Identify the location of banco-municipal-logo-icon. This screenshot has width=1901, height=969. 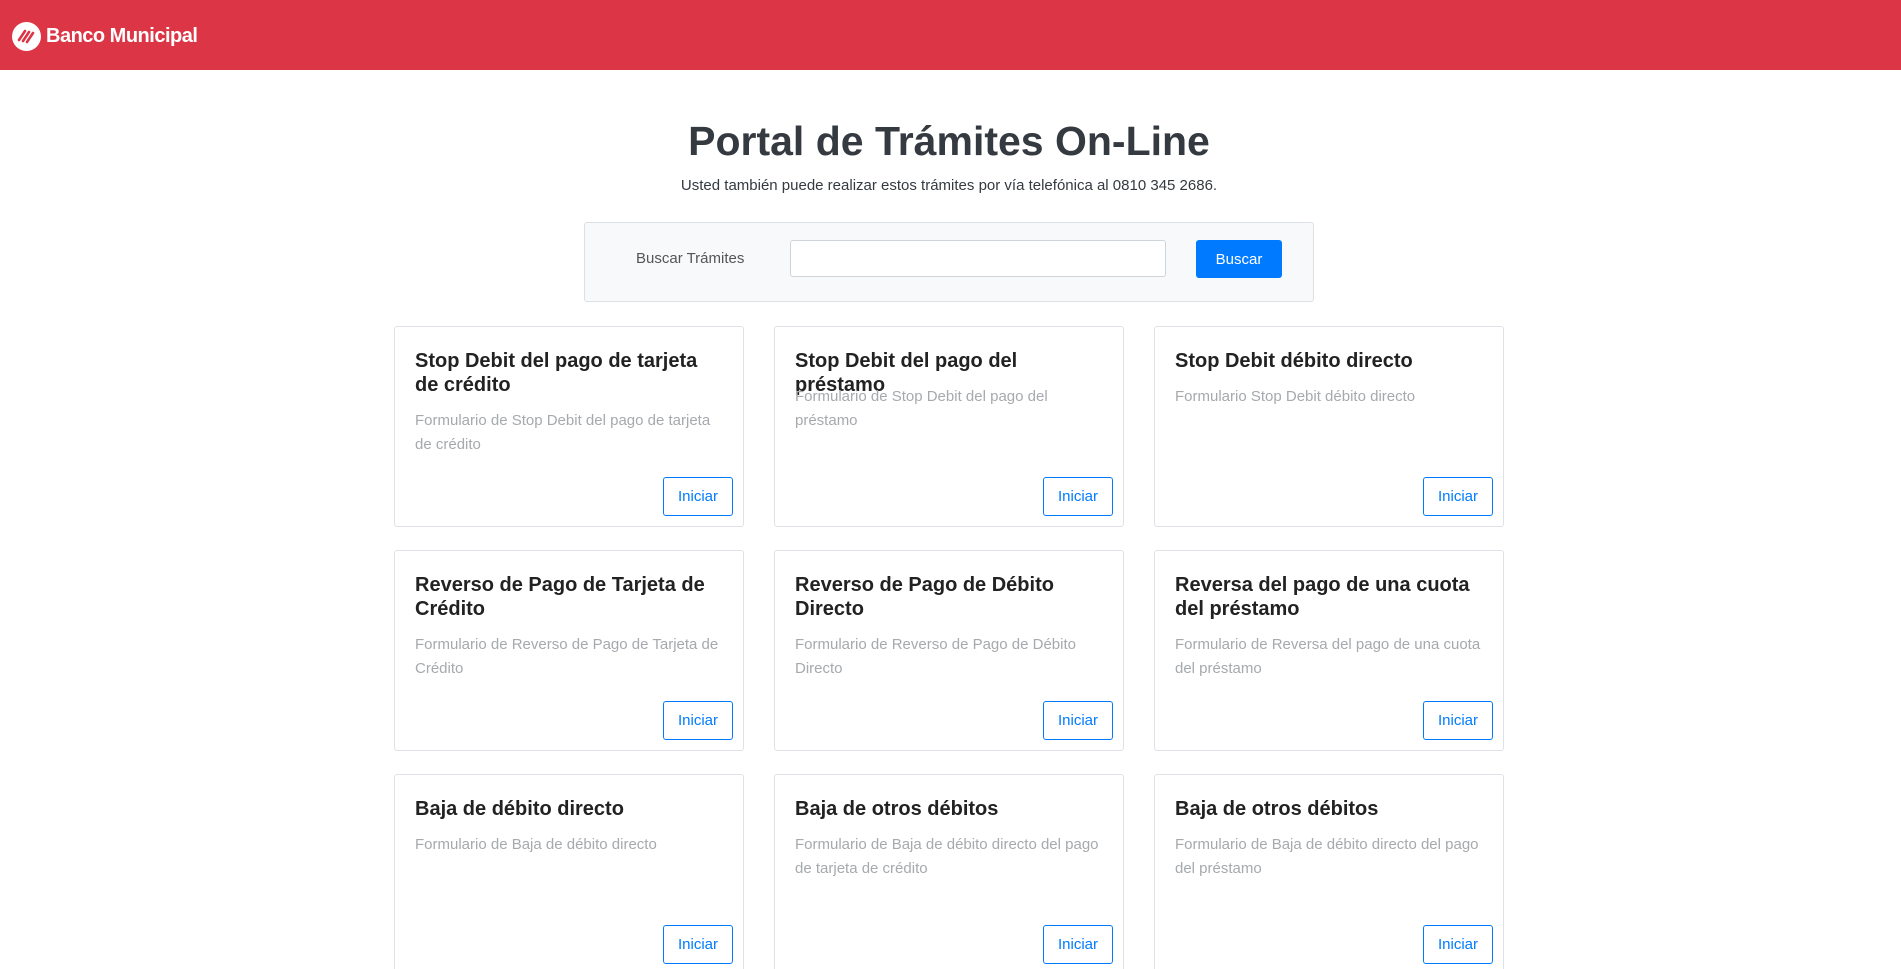
(26, 36).